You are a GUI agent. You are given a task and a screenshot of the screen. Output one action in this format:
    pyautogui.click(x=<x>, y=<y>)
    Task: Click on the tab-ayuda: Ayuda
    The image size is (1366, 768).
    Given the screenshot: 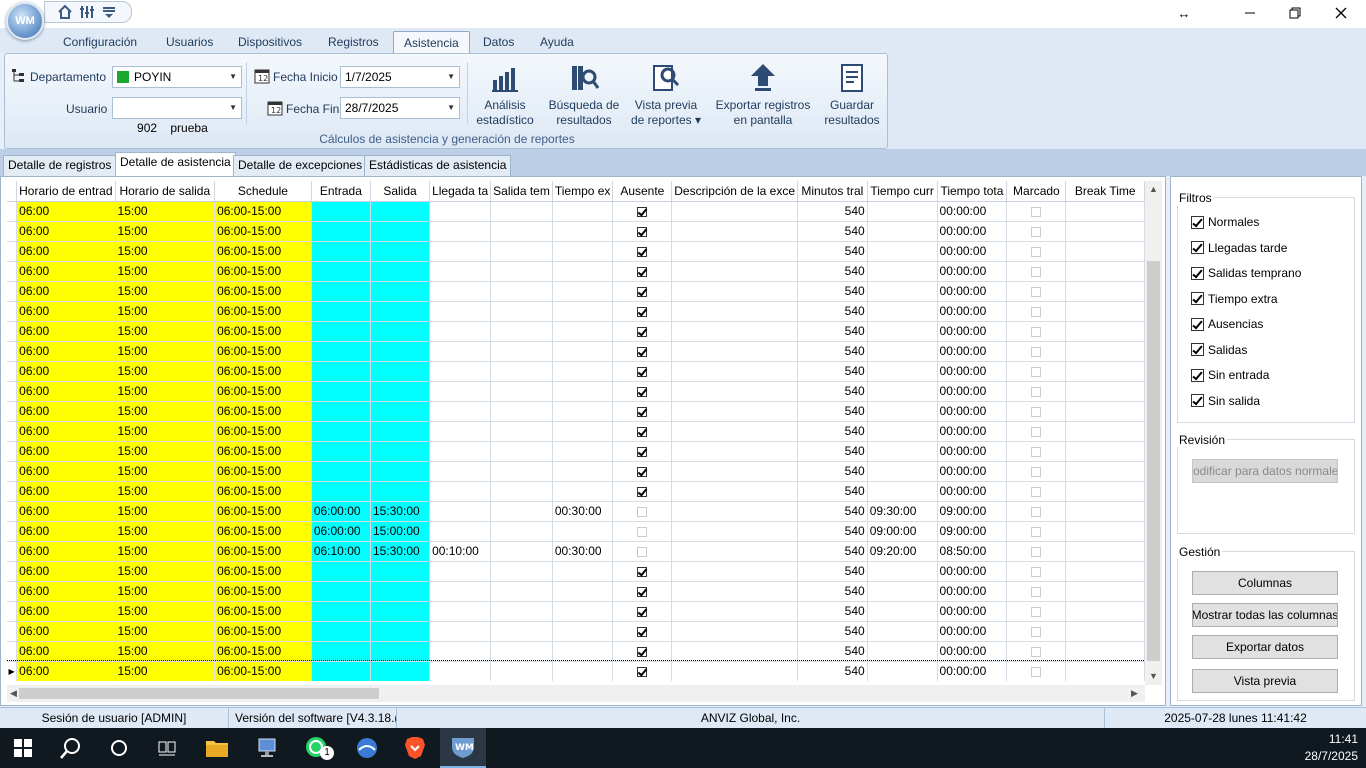 What is the action you would take?
    pyautogui.click(x=557, y=42)
    